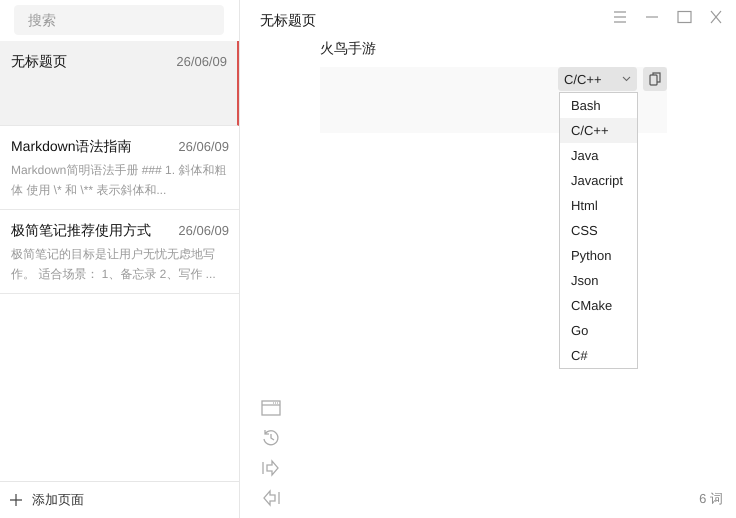 This screenshot has width=736, height=518. I want to click on note-title: 极简笔记推荐使用方式, so click(81, 231).